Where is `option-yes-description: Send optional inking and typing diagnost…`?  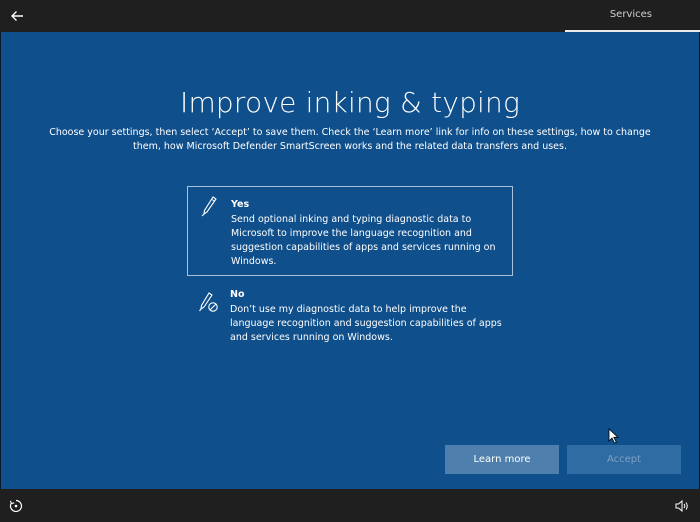
option-yes-description: Send optional inking and typing diagnost… is located at coordinates (363, 240).